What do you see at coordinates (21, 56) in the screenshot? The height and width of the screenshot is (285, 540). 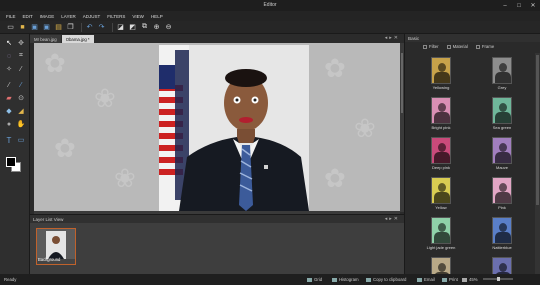 I see `crop-icon: ⌗` at bounding box center [21, 56].